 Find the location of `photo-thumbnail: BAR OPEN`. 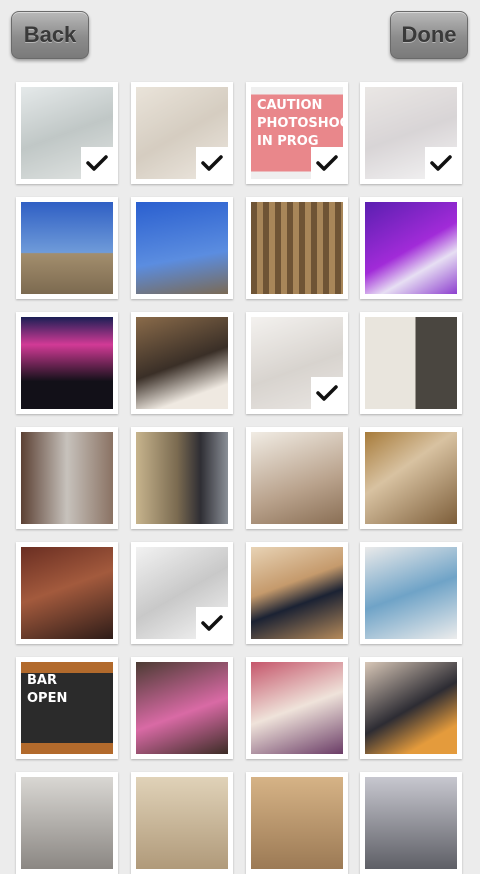

photo-thumbnail: BAR OPEN is located at coordinates (67, 708).